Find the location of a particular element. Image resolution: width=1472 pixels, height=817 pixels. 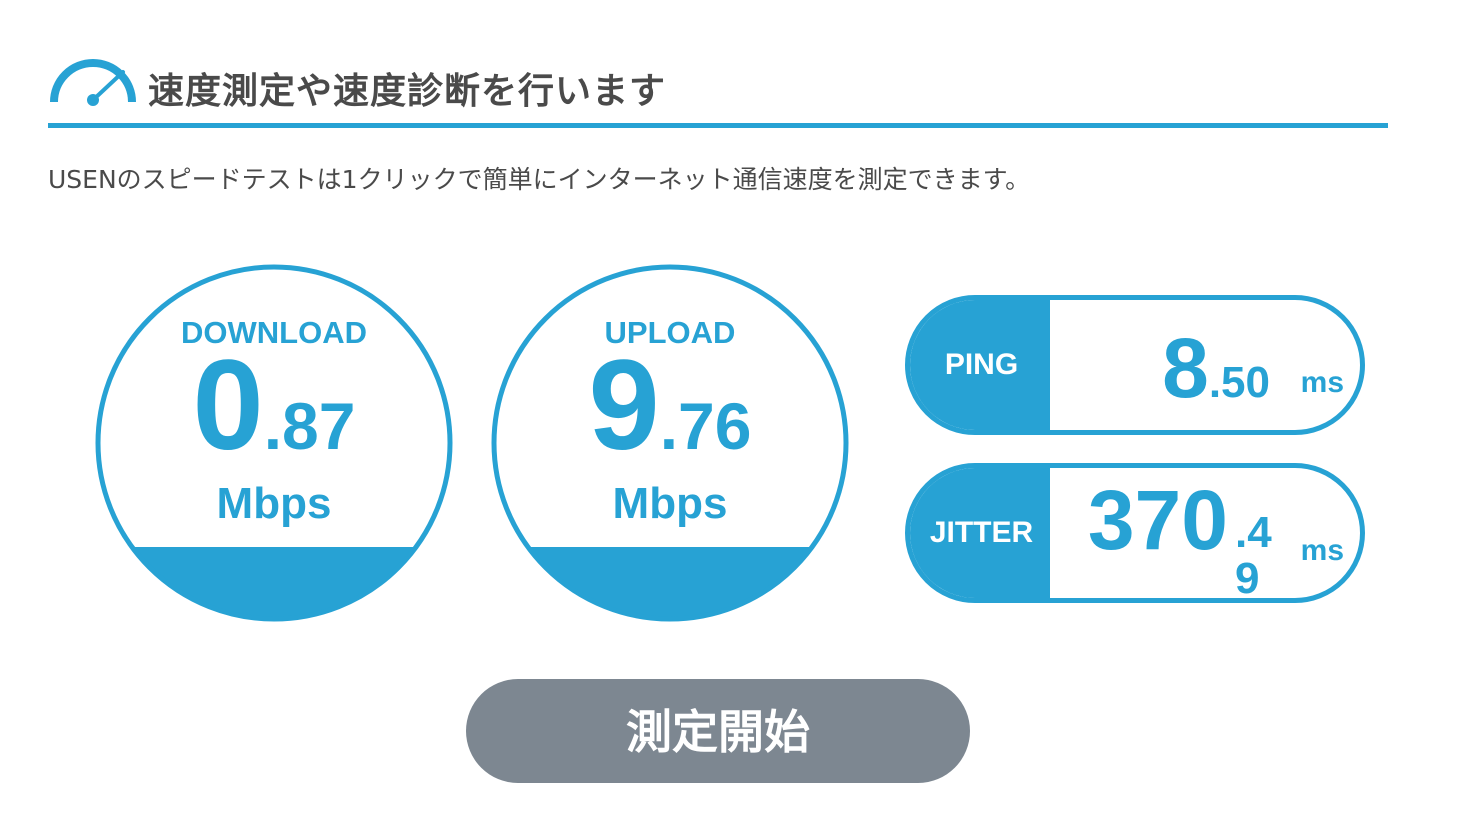

upload-value-dec: .76 is located at coordinates (705, 426).